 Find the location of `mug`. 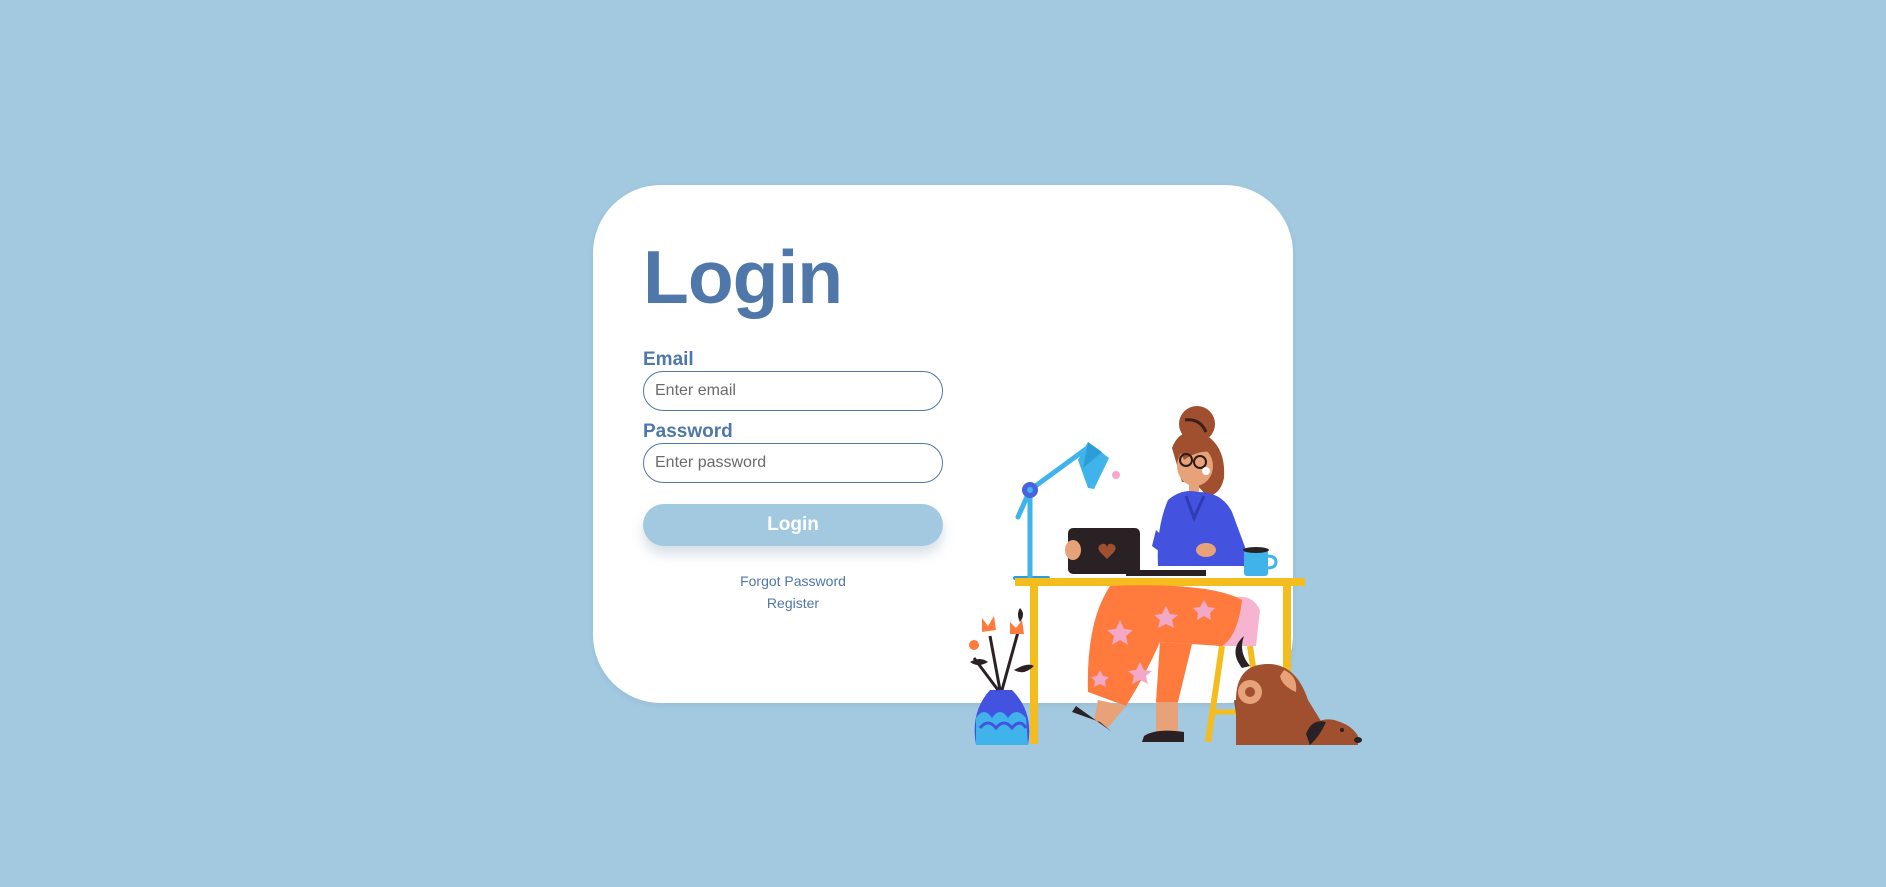

mug is located at coordinates (1260, 561).